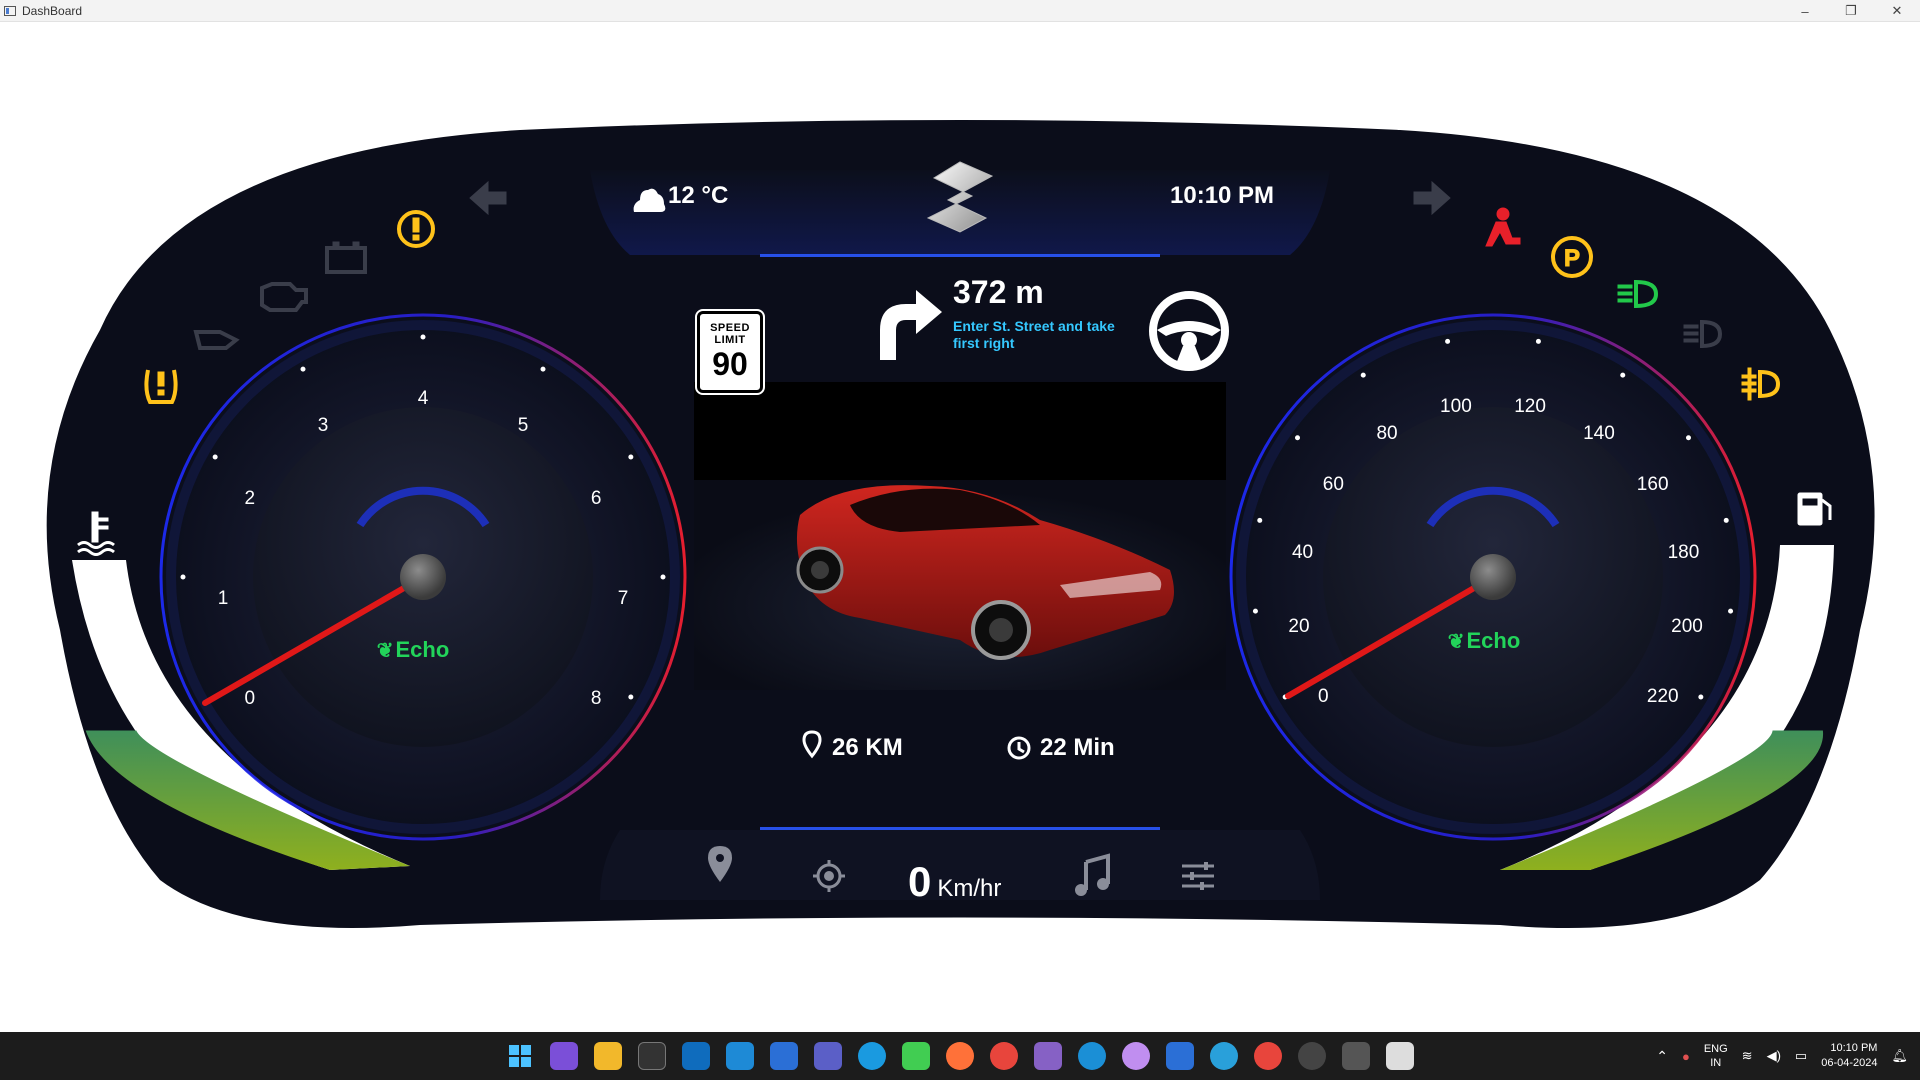 This screenshot has height=1080, width=1920. Describe the element at coordinates (250, 498) in the screenshot. I see `rpm-tick-label: 2` at that location.